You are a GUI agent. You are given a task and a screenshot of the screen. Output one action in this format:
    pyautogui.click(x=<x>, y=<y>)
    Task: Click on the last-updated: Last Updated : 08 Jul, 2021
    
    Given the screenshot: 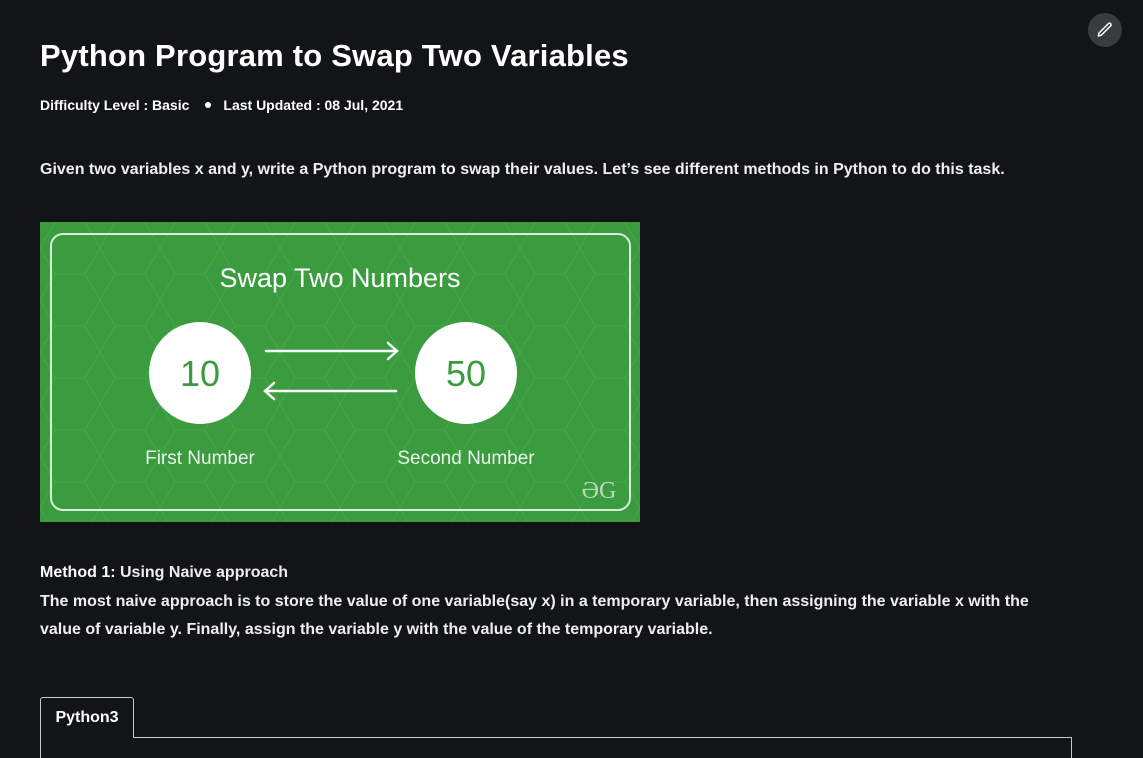 What is the action you would take?
    pyautogui.click(x=313, y=105)
    